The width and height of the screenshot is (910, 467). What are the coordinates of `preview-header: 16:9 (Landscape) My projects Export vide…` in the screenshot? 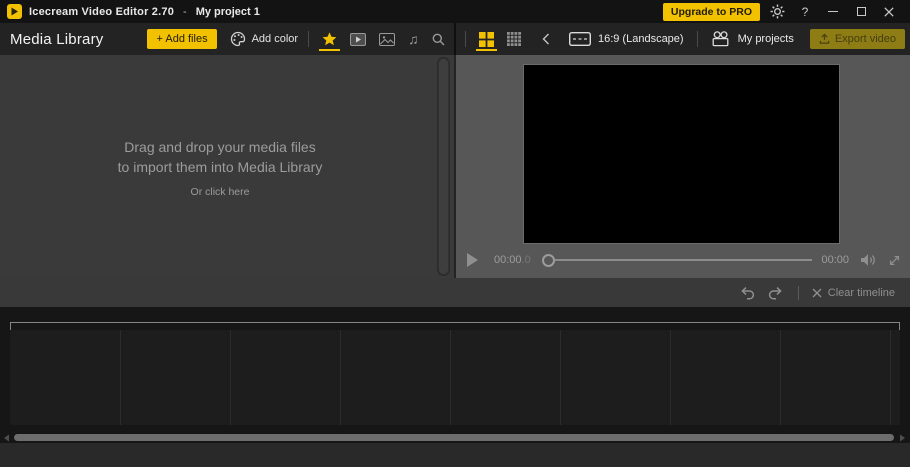 It's located at (683, 39).